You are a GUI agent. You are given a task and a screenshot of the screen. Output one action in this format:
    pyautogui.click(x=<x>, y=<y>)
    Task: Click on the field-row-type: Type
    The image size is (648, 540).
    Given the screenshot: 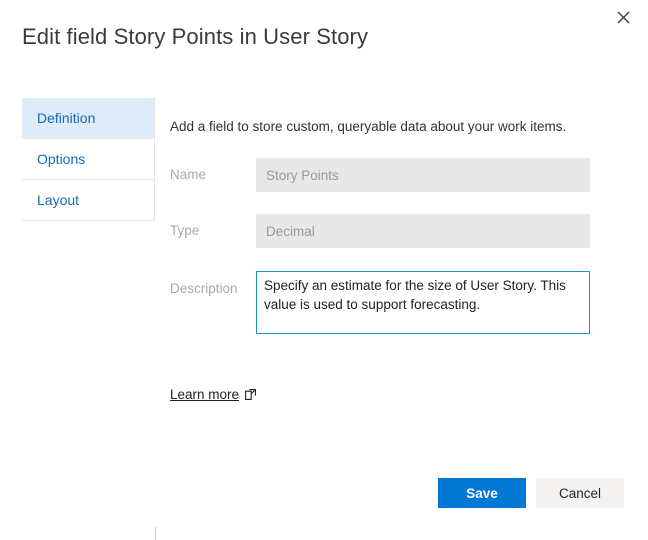 What is the action you would take?
    pyautogui.click(x=380, y=231)
    